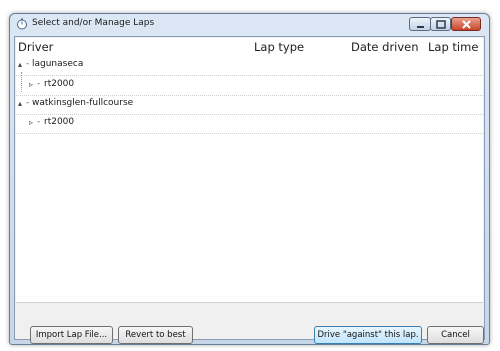 This screenshot has width=500, height=351. What do you see at coordinates (83, 103) in the screenshot?
I see `track-name: watkinsglen-fullcourse` at bounding box center [83, 103].